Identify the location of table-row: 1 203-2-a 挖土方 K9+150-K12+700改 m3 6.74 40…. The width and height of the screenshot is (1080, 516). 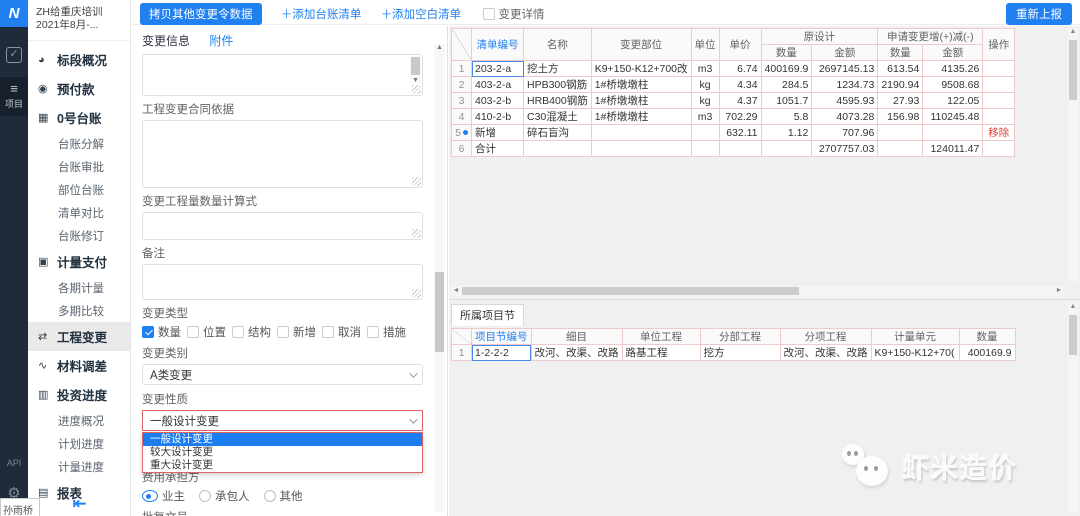
(733, 68).